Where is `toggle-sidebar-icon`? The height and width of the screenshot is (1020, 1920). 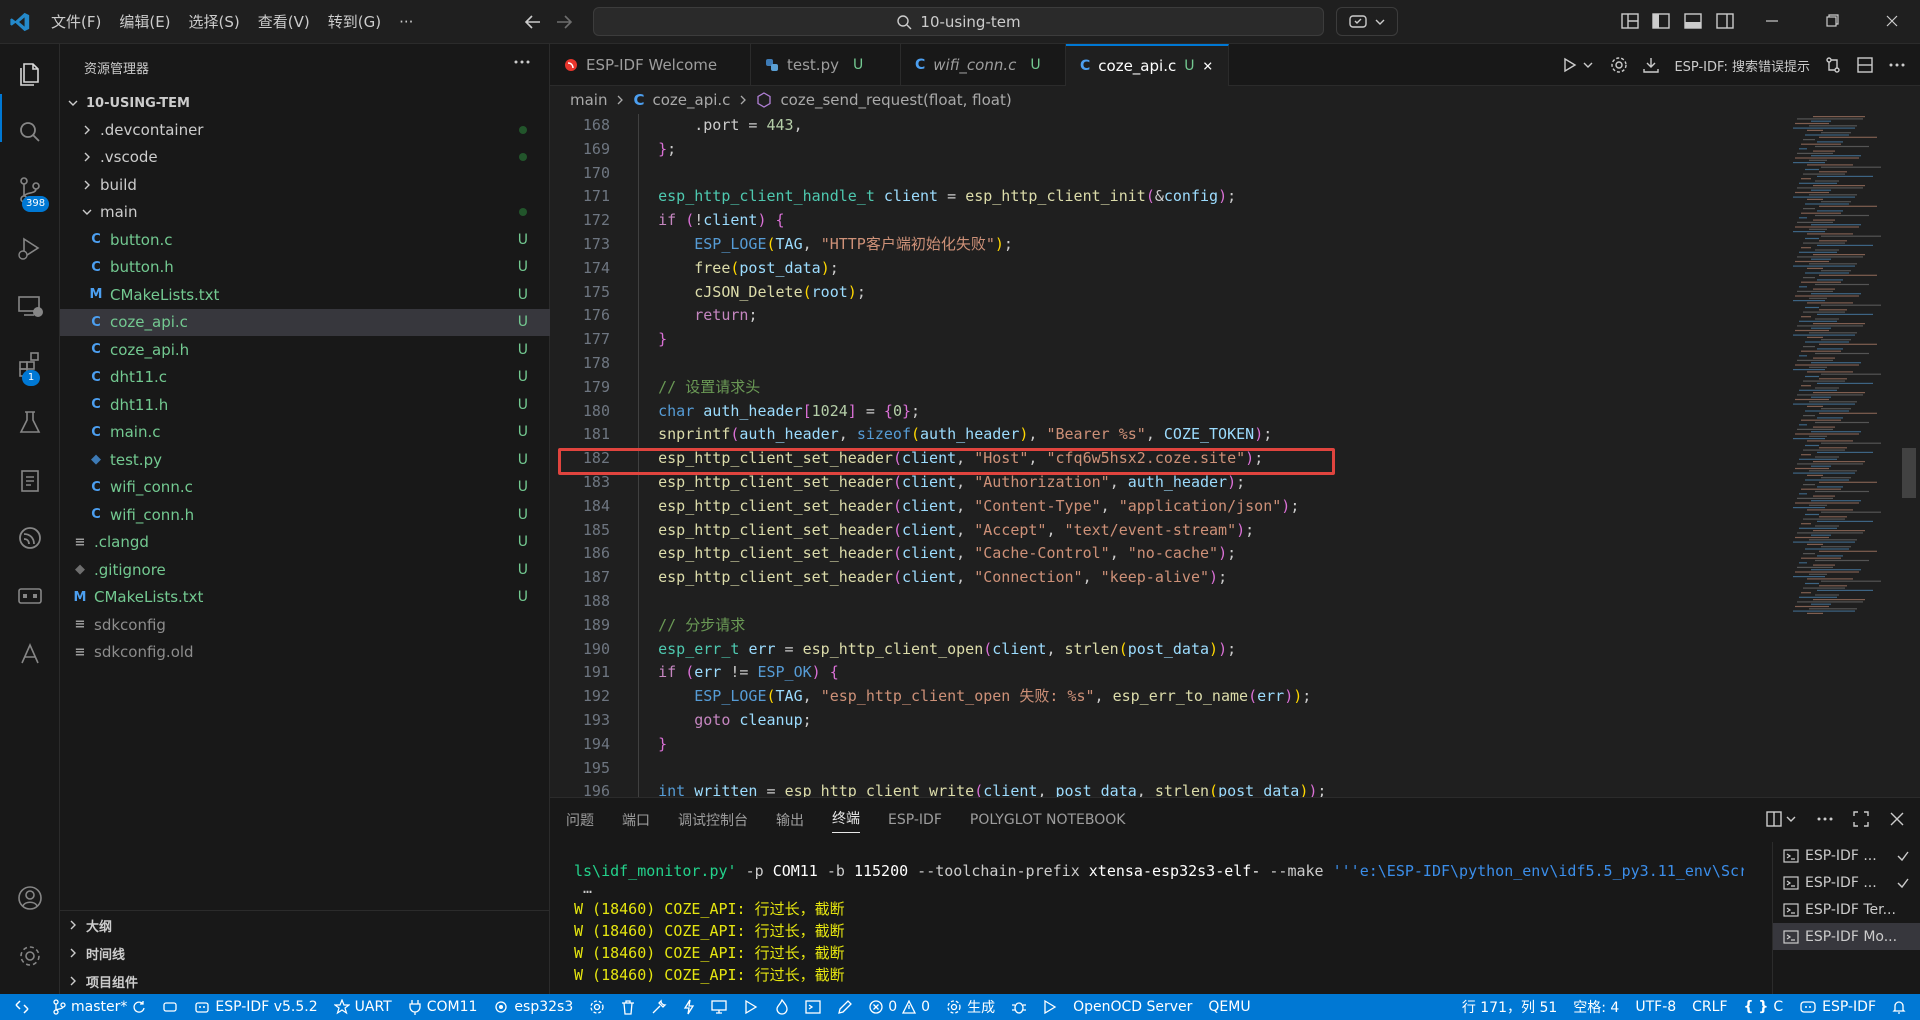
toggle-sidebar-icon is located at coordinates (1662, 22).